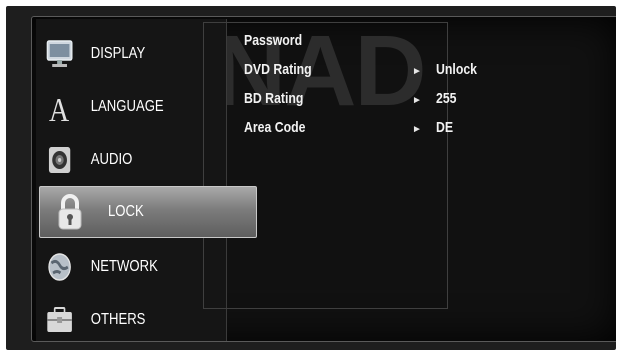 The height and width of the screenshot is (356, 624). Describe the element at coordinates (124, 266) in the screenshot. I see `menu-item-label: NETWORK` at that location.